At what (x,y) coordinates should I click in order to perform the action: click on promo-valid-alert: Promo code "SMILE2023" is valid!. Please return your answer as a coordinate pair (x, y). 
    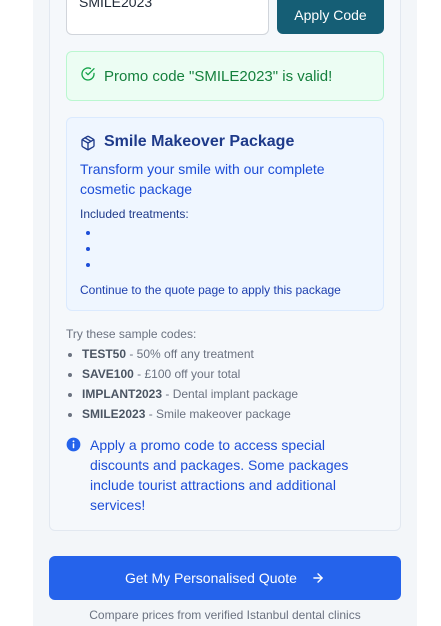
    Looking at the image, I should click on (225, 76).